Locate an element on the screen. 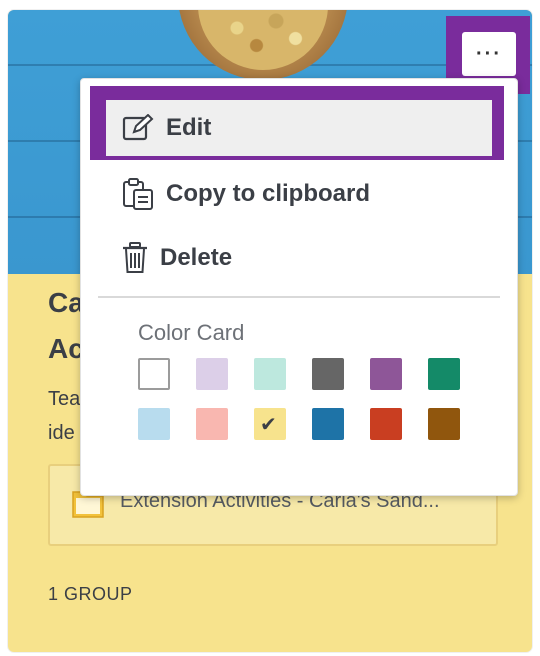  menu-item-edit: Edit is located at coordinates (299, 128).